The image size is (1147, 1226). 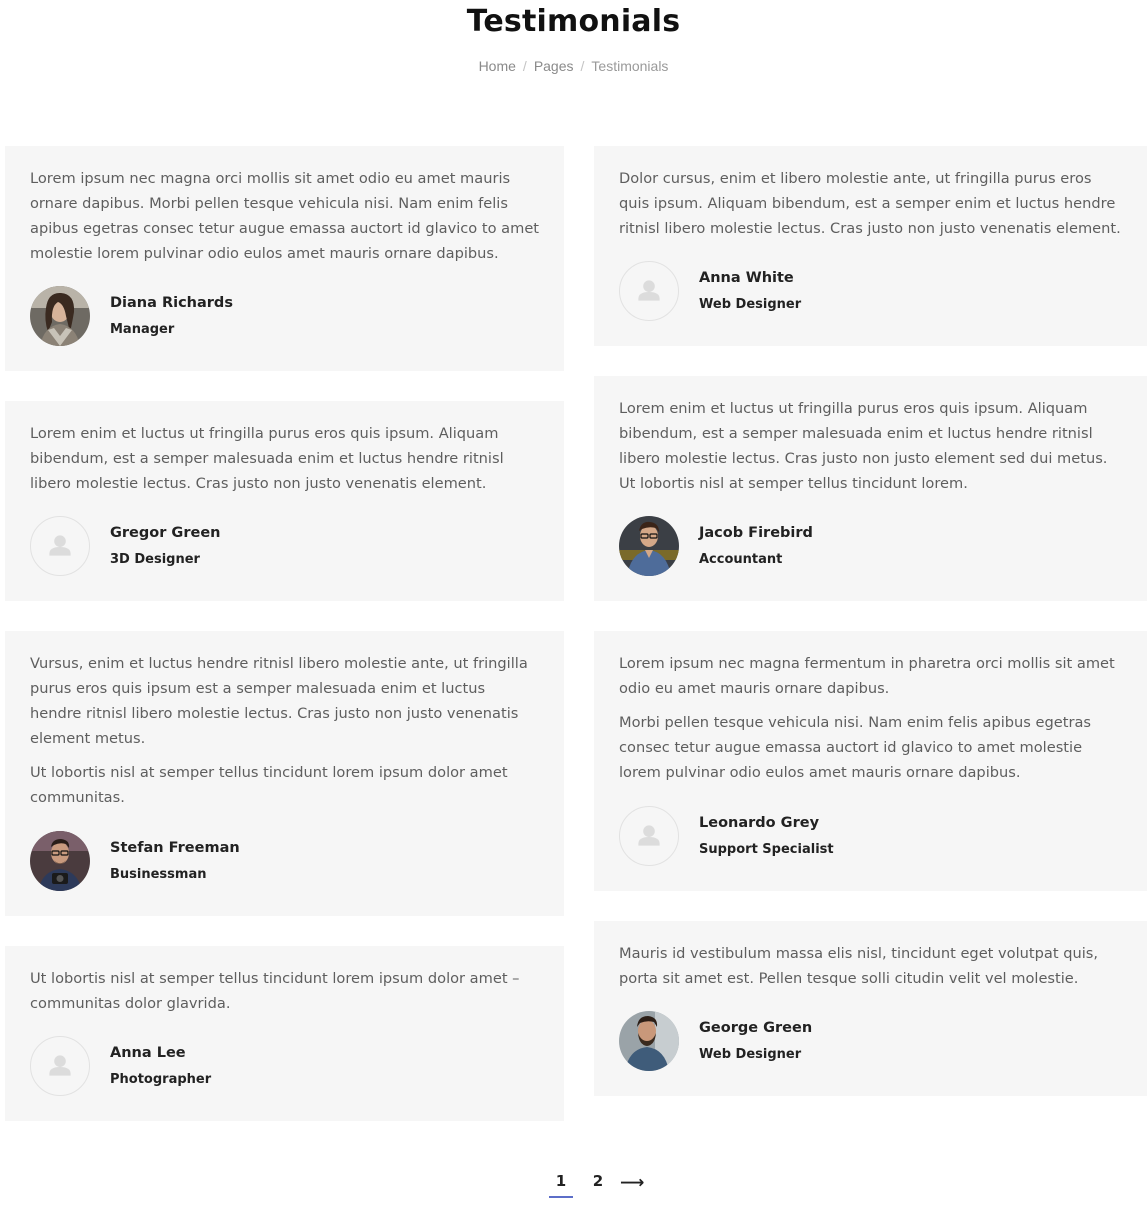 I want to click on arrow-right-icon: ⟶, so click(x=632, y=1183).